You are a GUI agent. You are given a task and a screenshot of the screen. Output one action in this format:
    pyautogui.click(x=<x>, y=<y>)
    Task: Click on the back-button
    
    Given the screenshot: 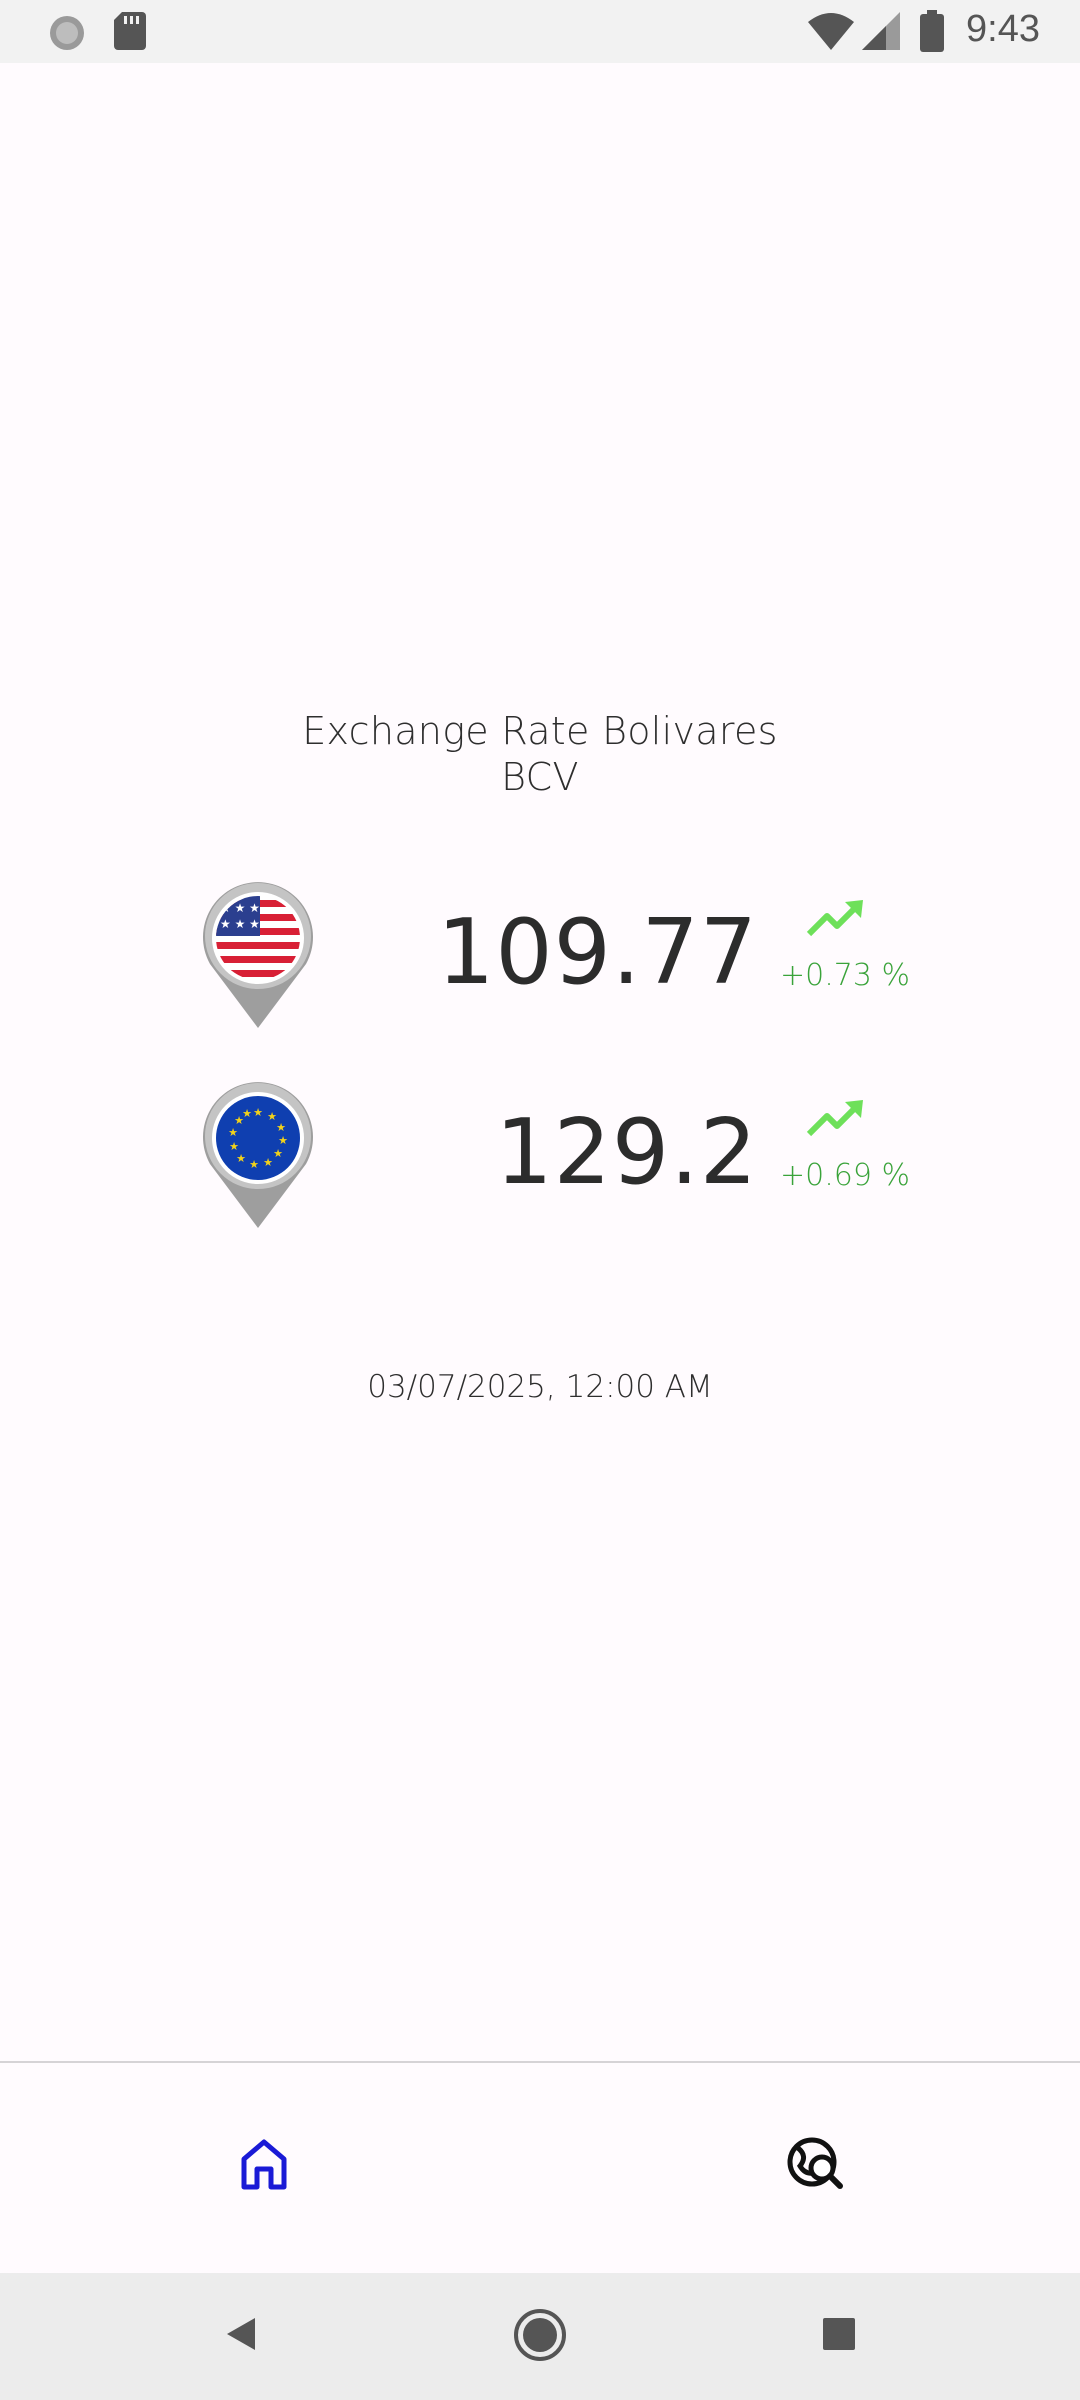 What is the action you would take?
    pyautogui.click(x=241, y=2336)
    